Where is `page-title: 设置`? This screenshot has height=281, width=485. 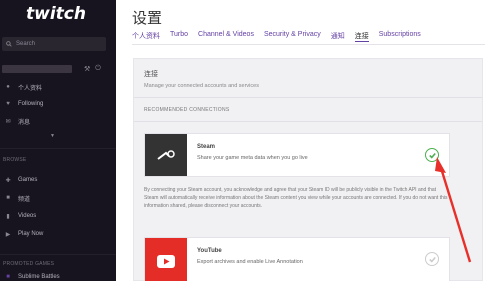 page-title: 设置 is located at coordinates (147, 18).